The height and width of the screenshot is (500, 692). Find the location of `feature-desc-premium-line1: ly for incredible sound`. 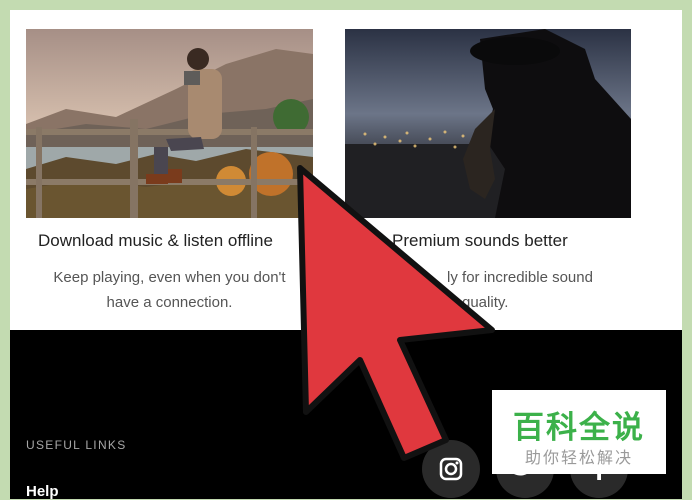

feature-desc-premium-line1: ly for incredible sound is located at coordinates (520, 277).